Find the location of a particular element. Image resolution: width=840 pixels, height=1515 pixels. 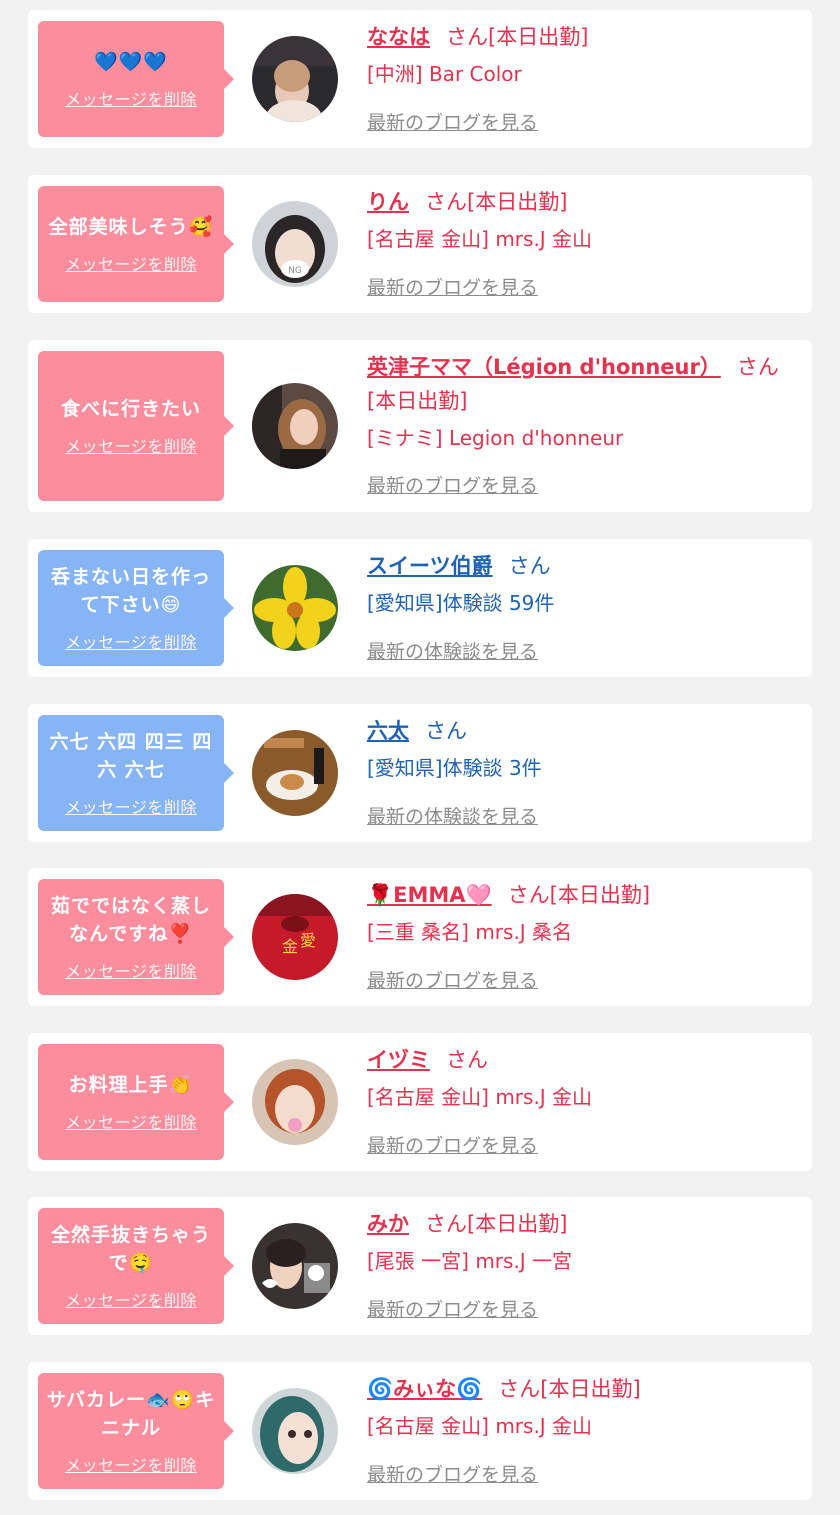

sender-info: イヅミ さん [名古屋 金山] mrs.J 金山 is located at coordinates (580, 1079).